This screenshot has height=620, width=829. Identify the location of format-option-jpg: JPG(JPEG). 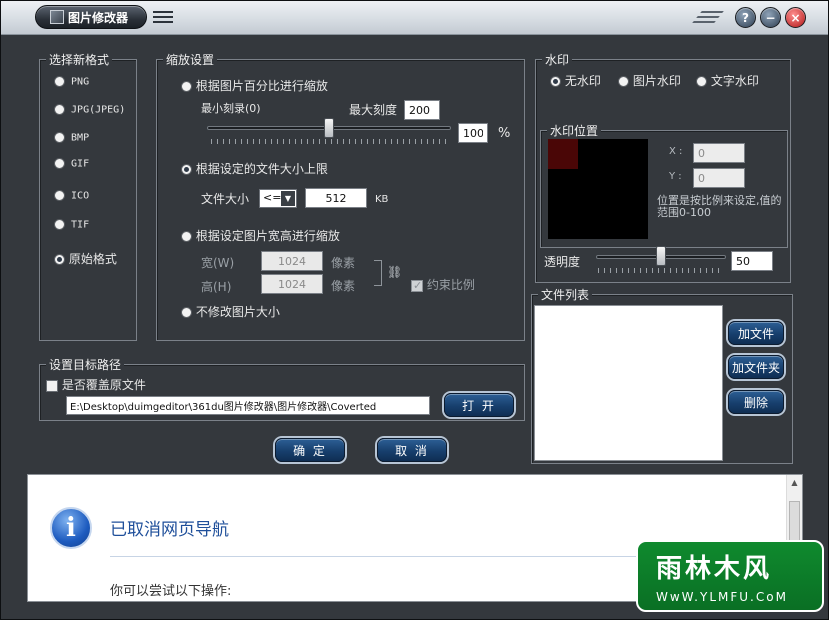
(89, 110).